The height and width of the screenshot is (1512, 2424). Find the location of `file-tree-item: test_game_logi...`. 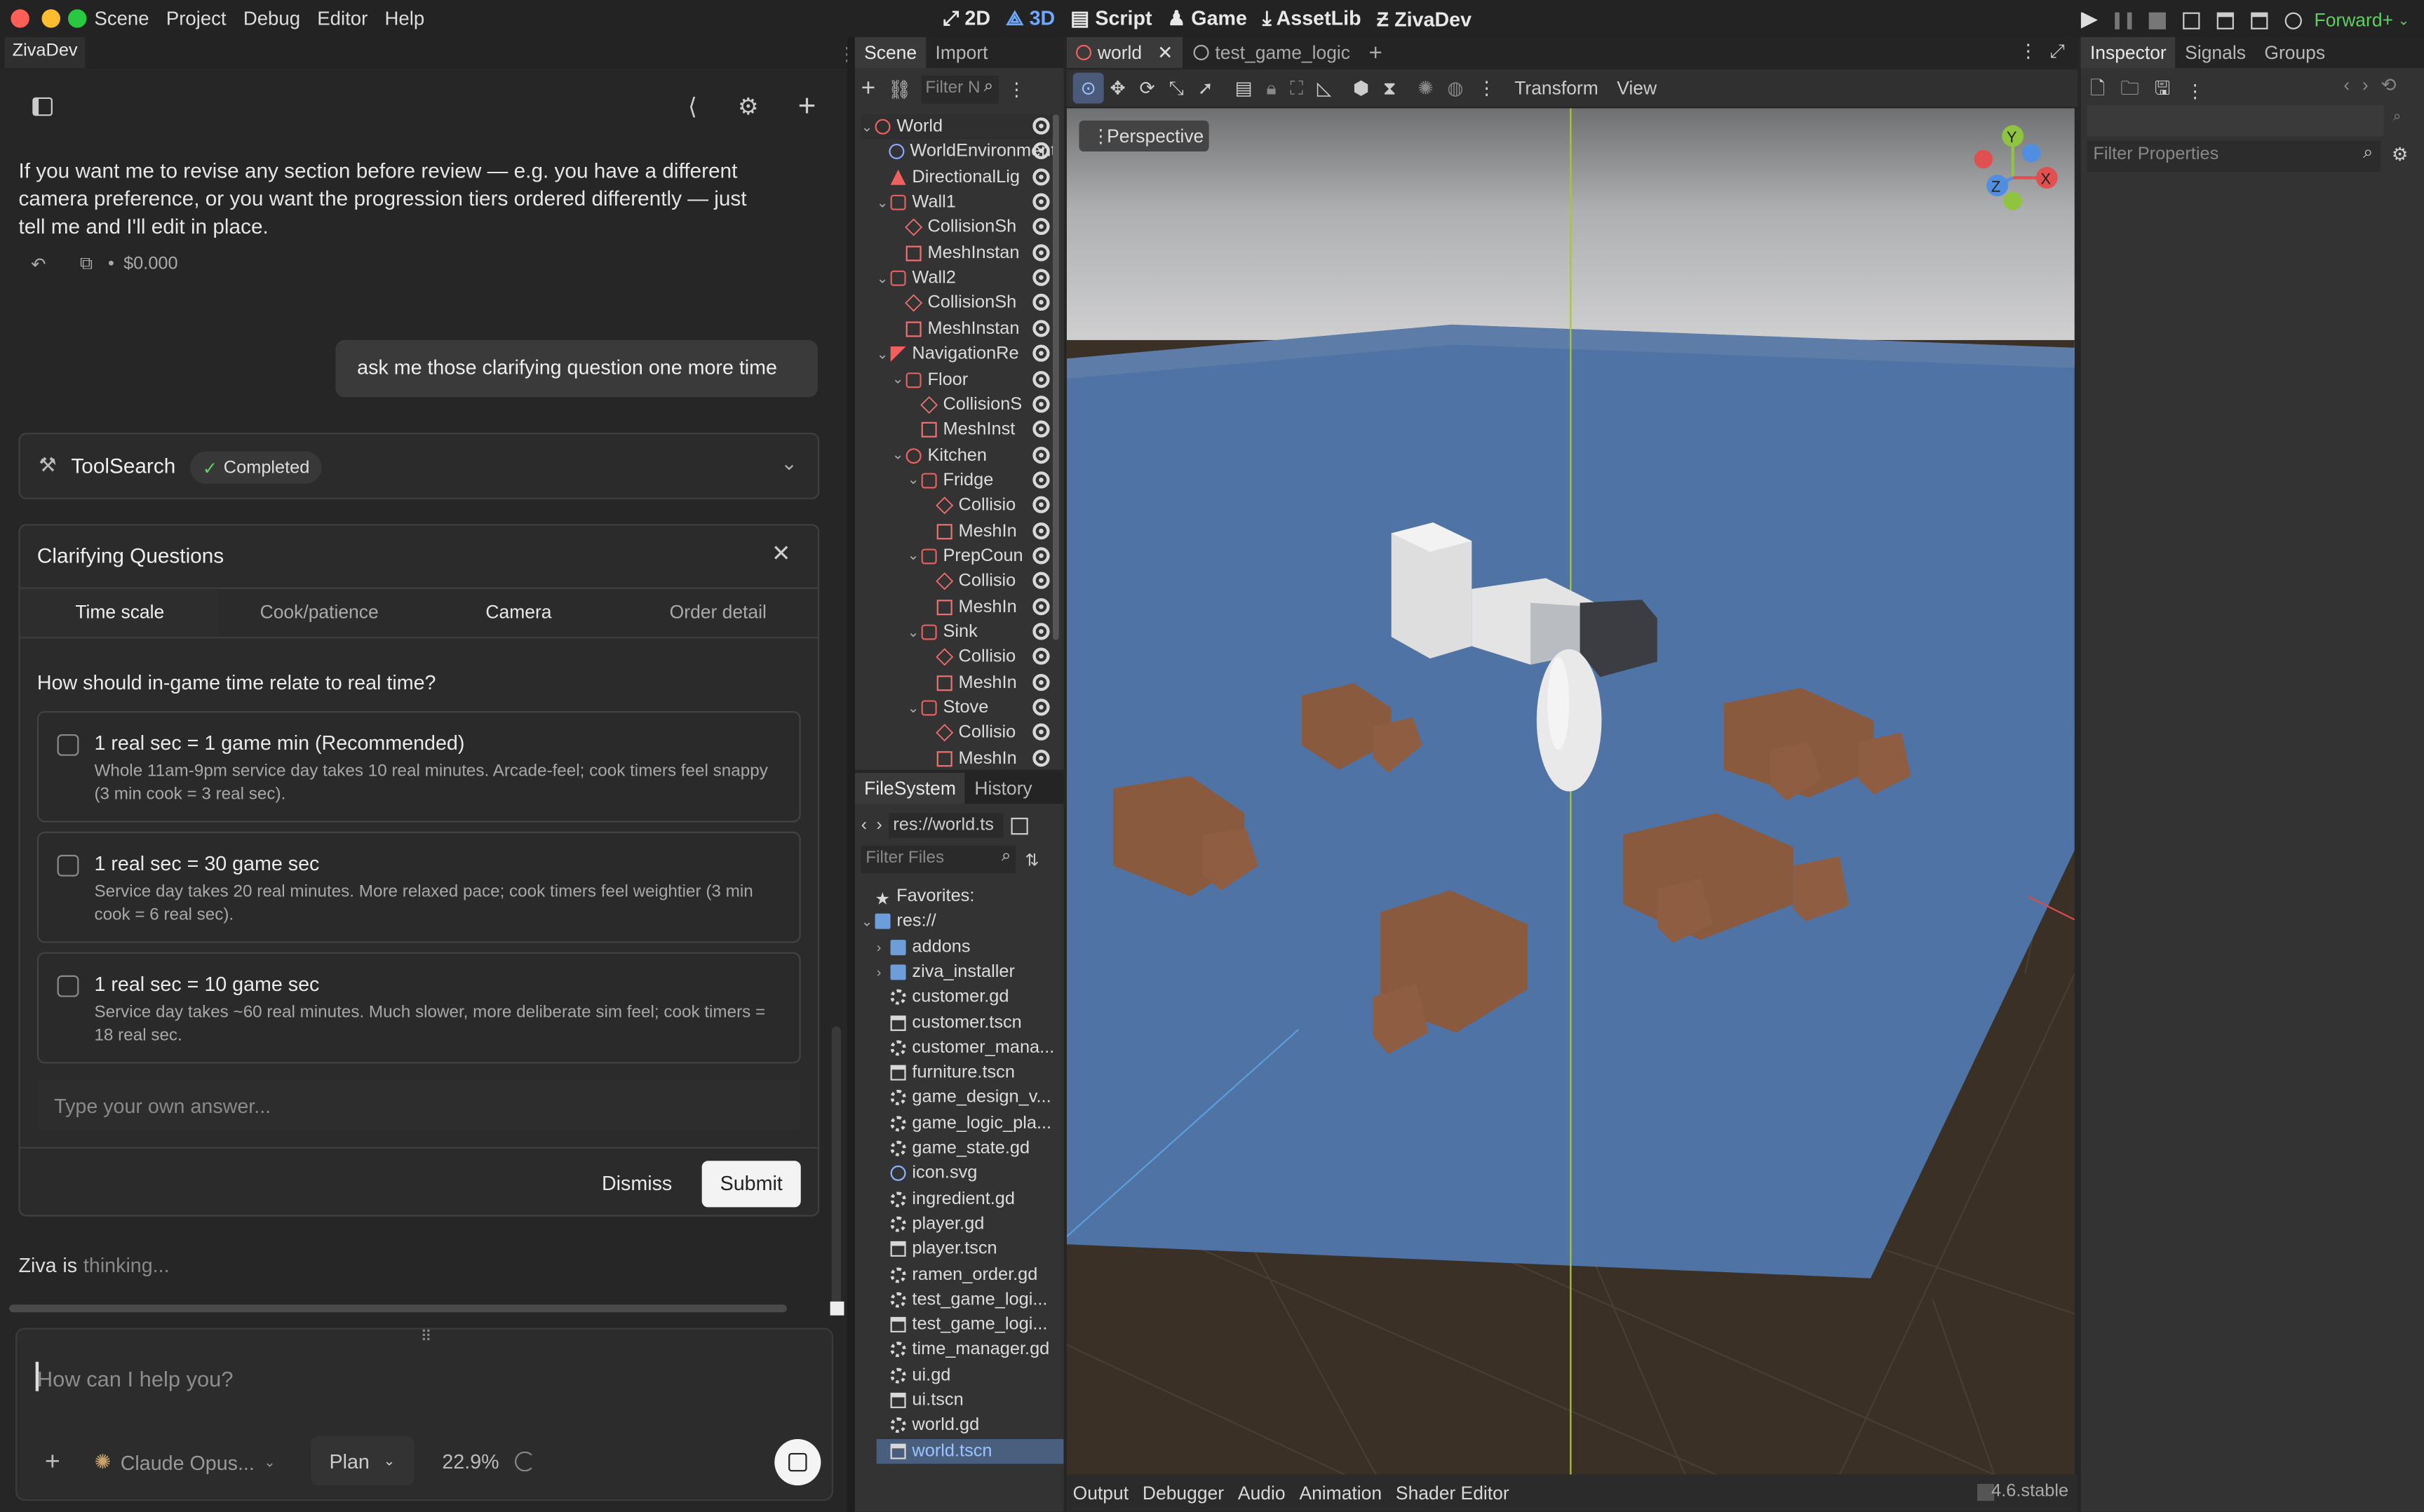

file-tree-item: test_game_logi... is located at coordinates (970, 1300).